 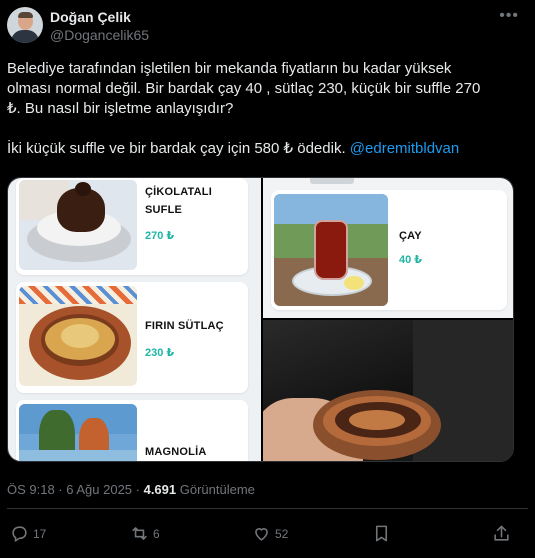 What do you see at coordinates (90, 17) in the screenshot?
I see `author-name: Doğan Çelik` at bounding box center [90, 17].